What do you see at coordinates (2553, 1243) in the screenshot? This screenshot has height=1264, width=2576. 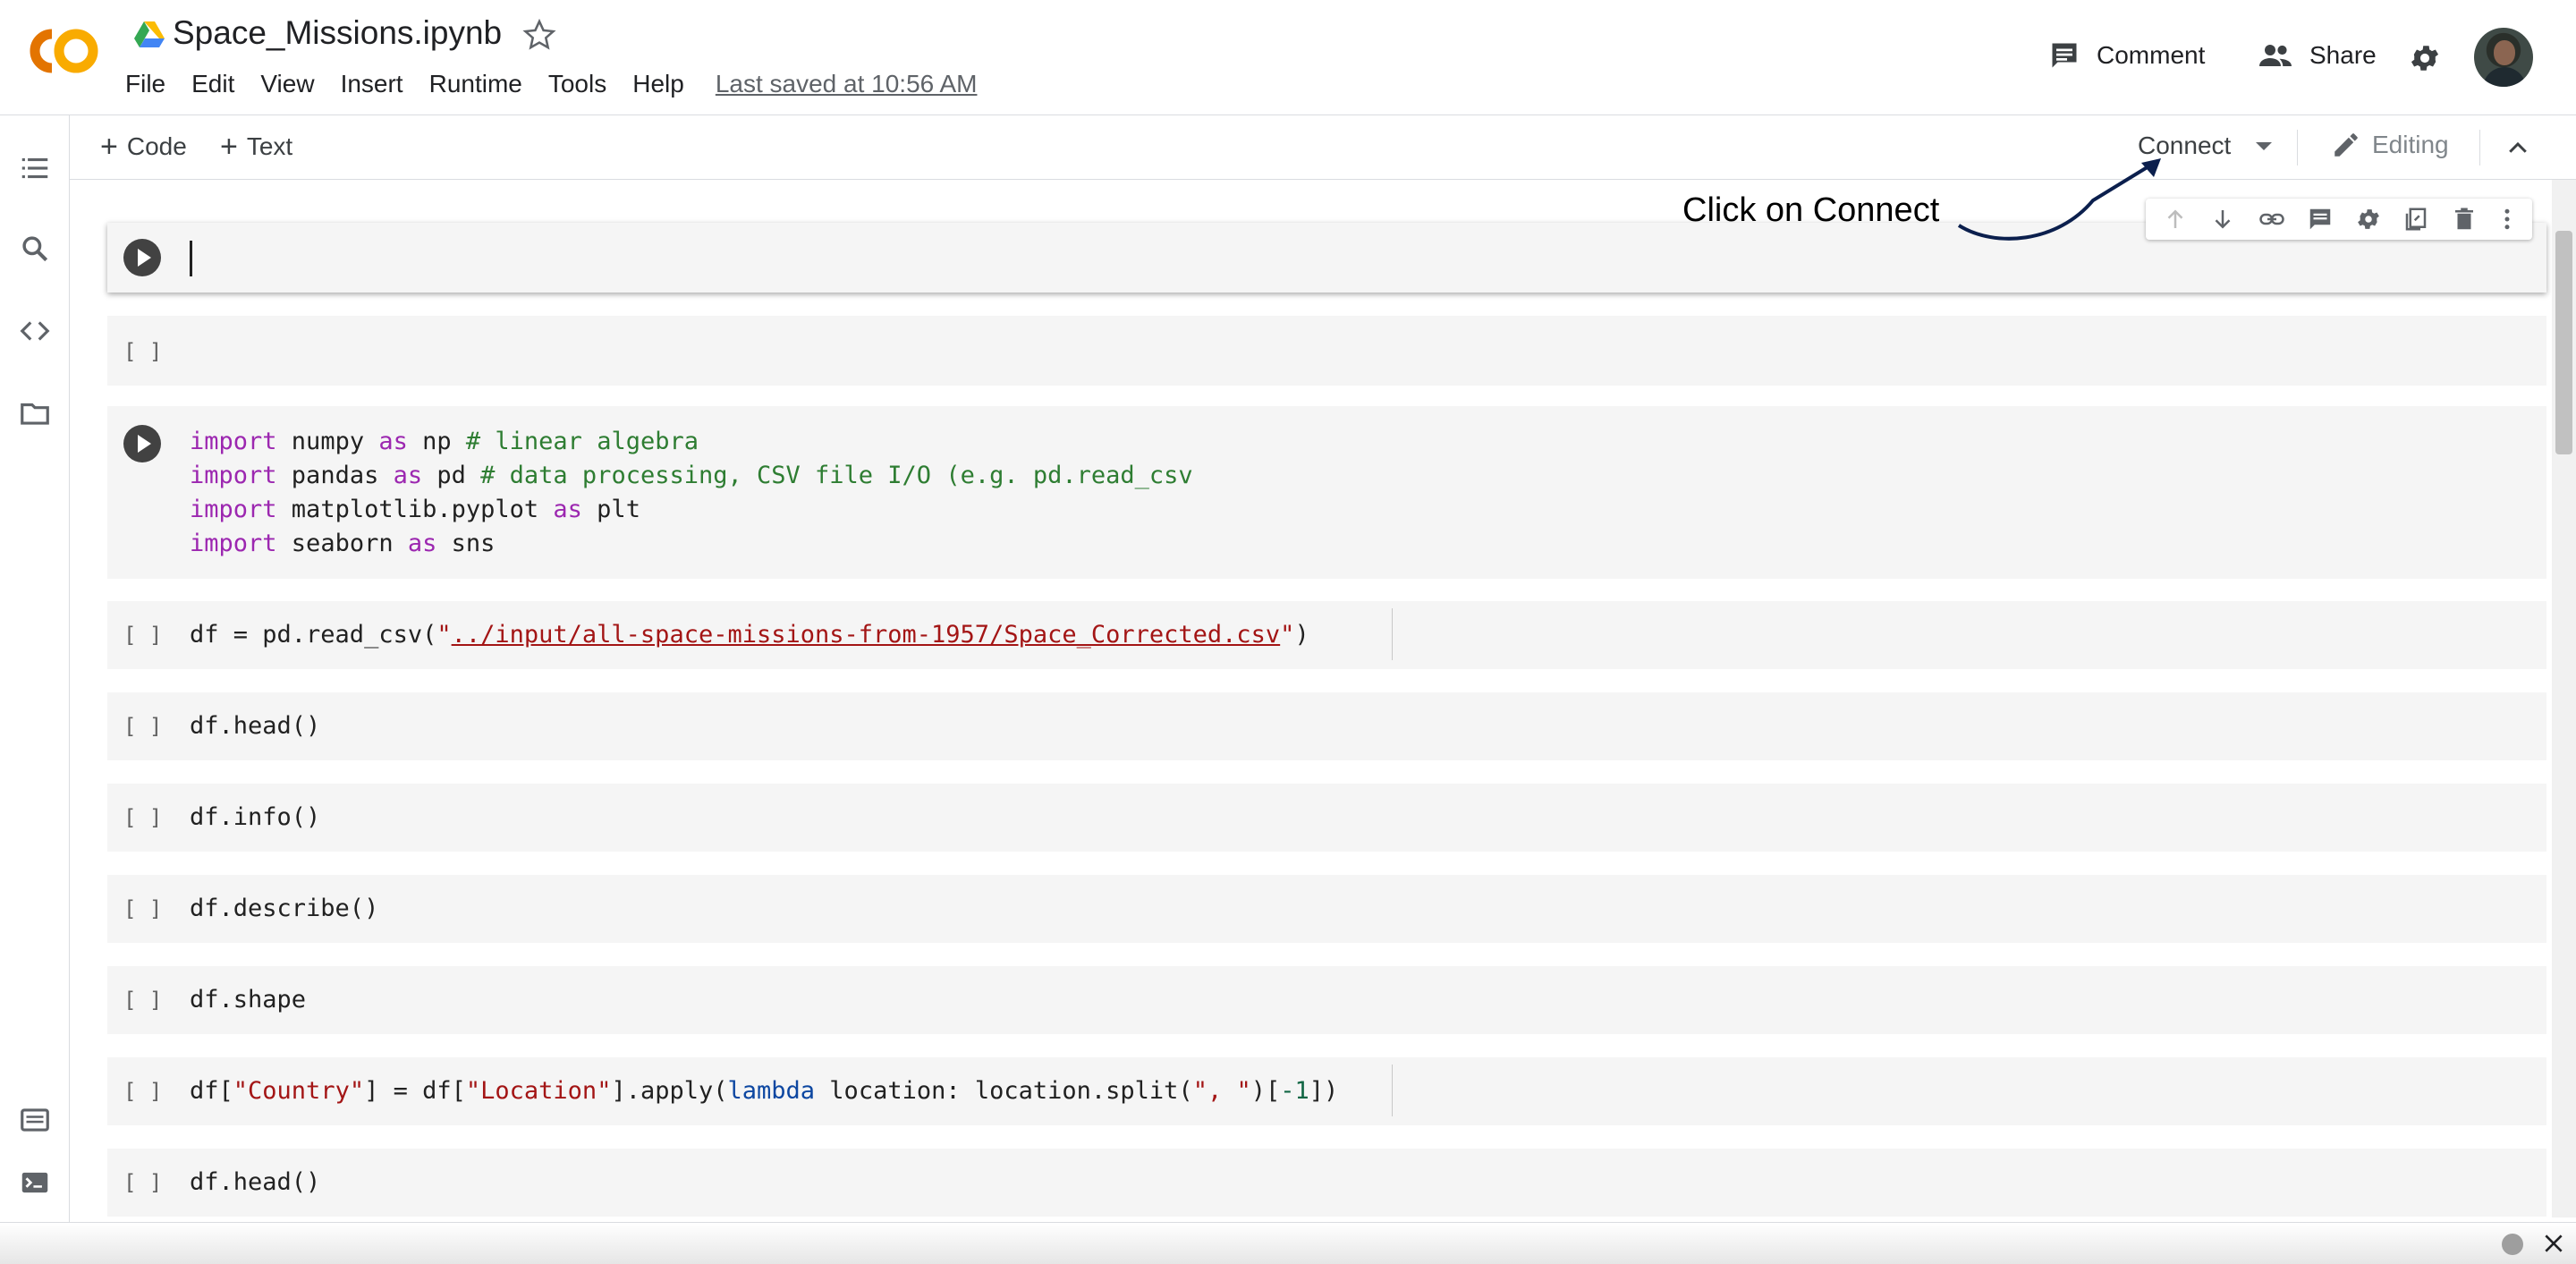 I see `close-icon` at bounding box center [2553, 1243].